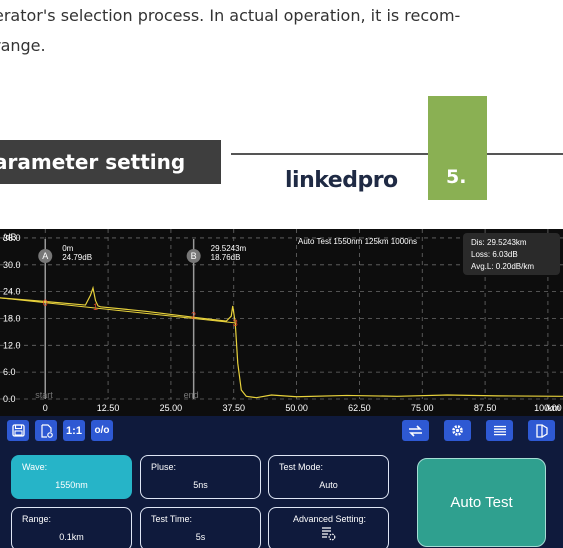 This screenshot has width=563, height=548. Describe the element at coordinates (499, 430) in the screenshot. I see `list-icon` at that location.